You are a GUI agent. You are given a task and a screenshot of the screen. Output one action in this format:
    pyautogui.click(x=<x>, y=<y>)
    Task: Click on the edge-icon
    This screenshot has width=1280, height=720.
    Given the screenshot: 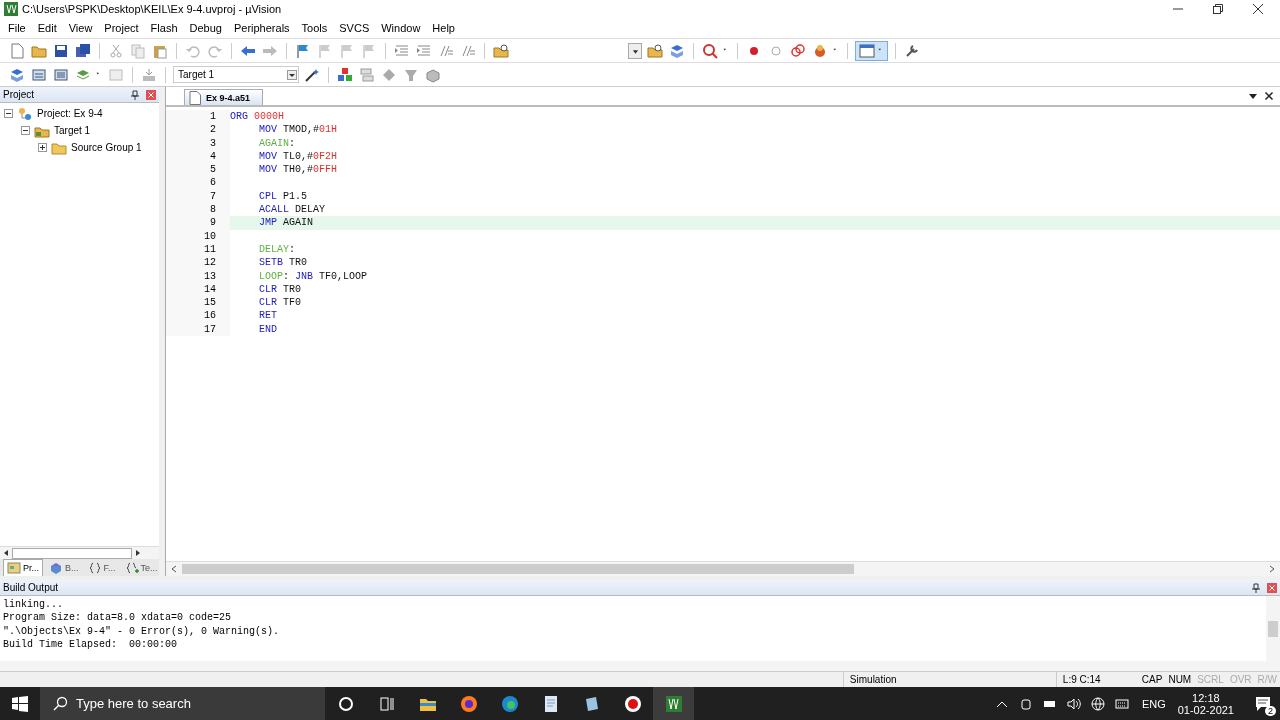 What is the action you would take?
    pyautogui.click(x=509, y=703)
    